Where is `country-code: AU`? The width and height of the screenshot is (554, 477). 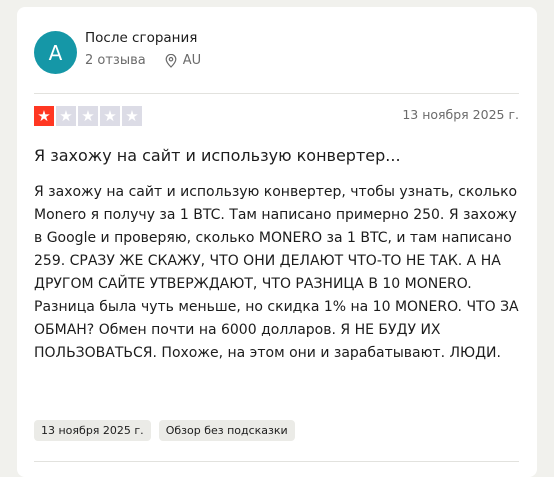 country-code: AU is located at coordinates (192, 60).